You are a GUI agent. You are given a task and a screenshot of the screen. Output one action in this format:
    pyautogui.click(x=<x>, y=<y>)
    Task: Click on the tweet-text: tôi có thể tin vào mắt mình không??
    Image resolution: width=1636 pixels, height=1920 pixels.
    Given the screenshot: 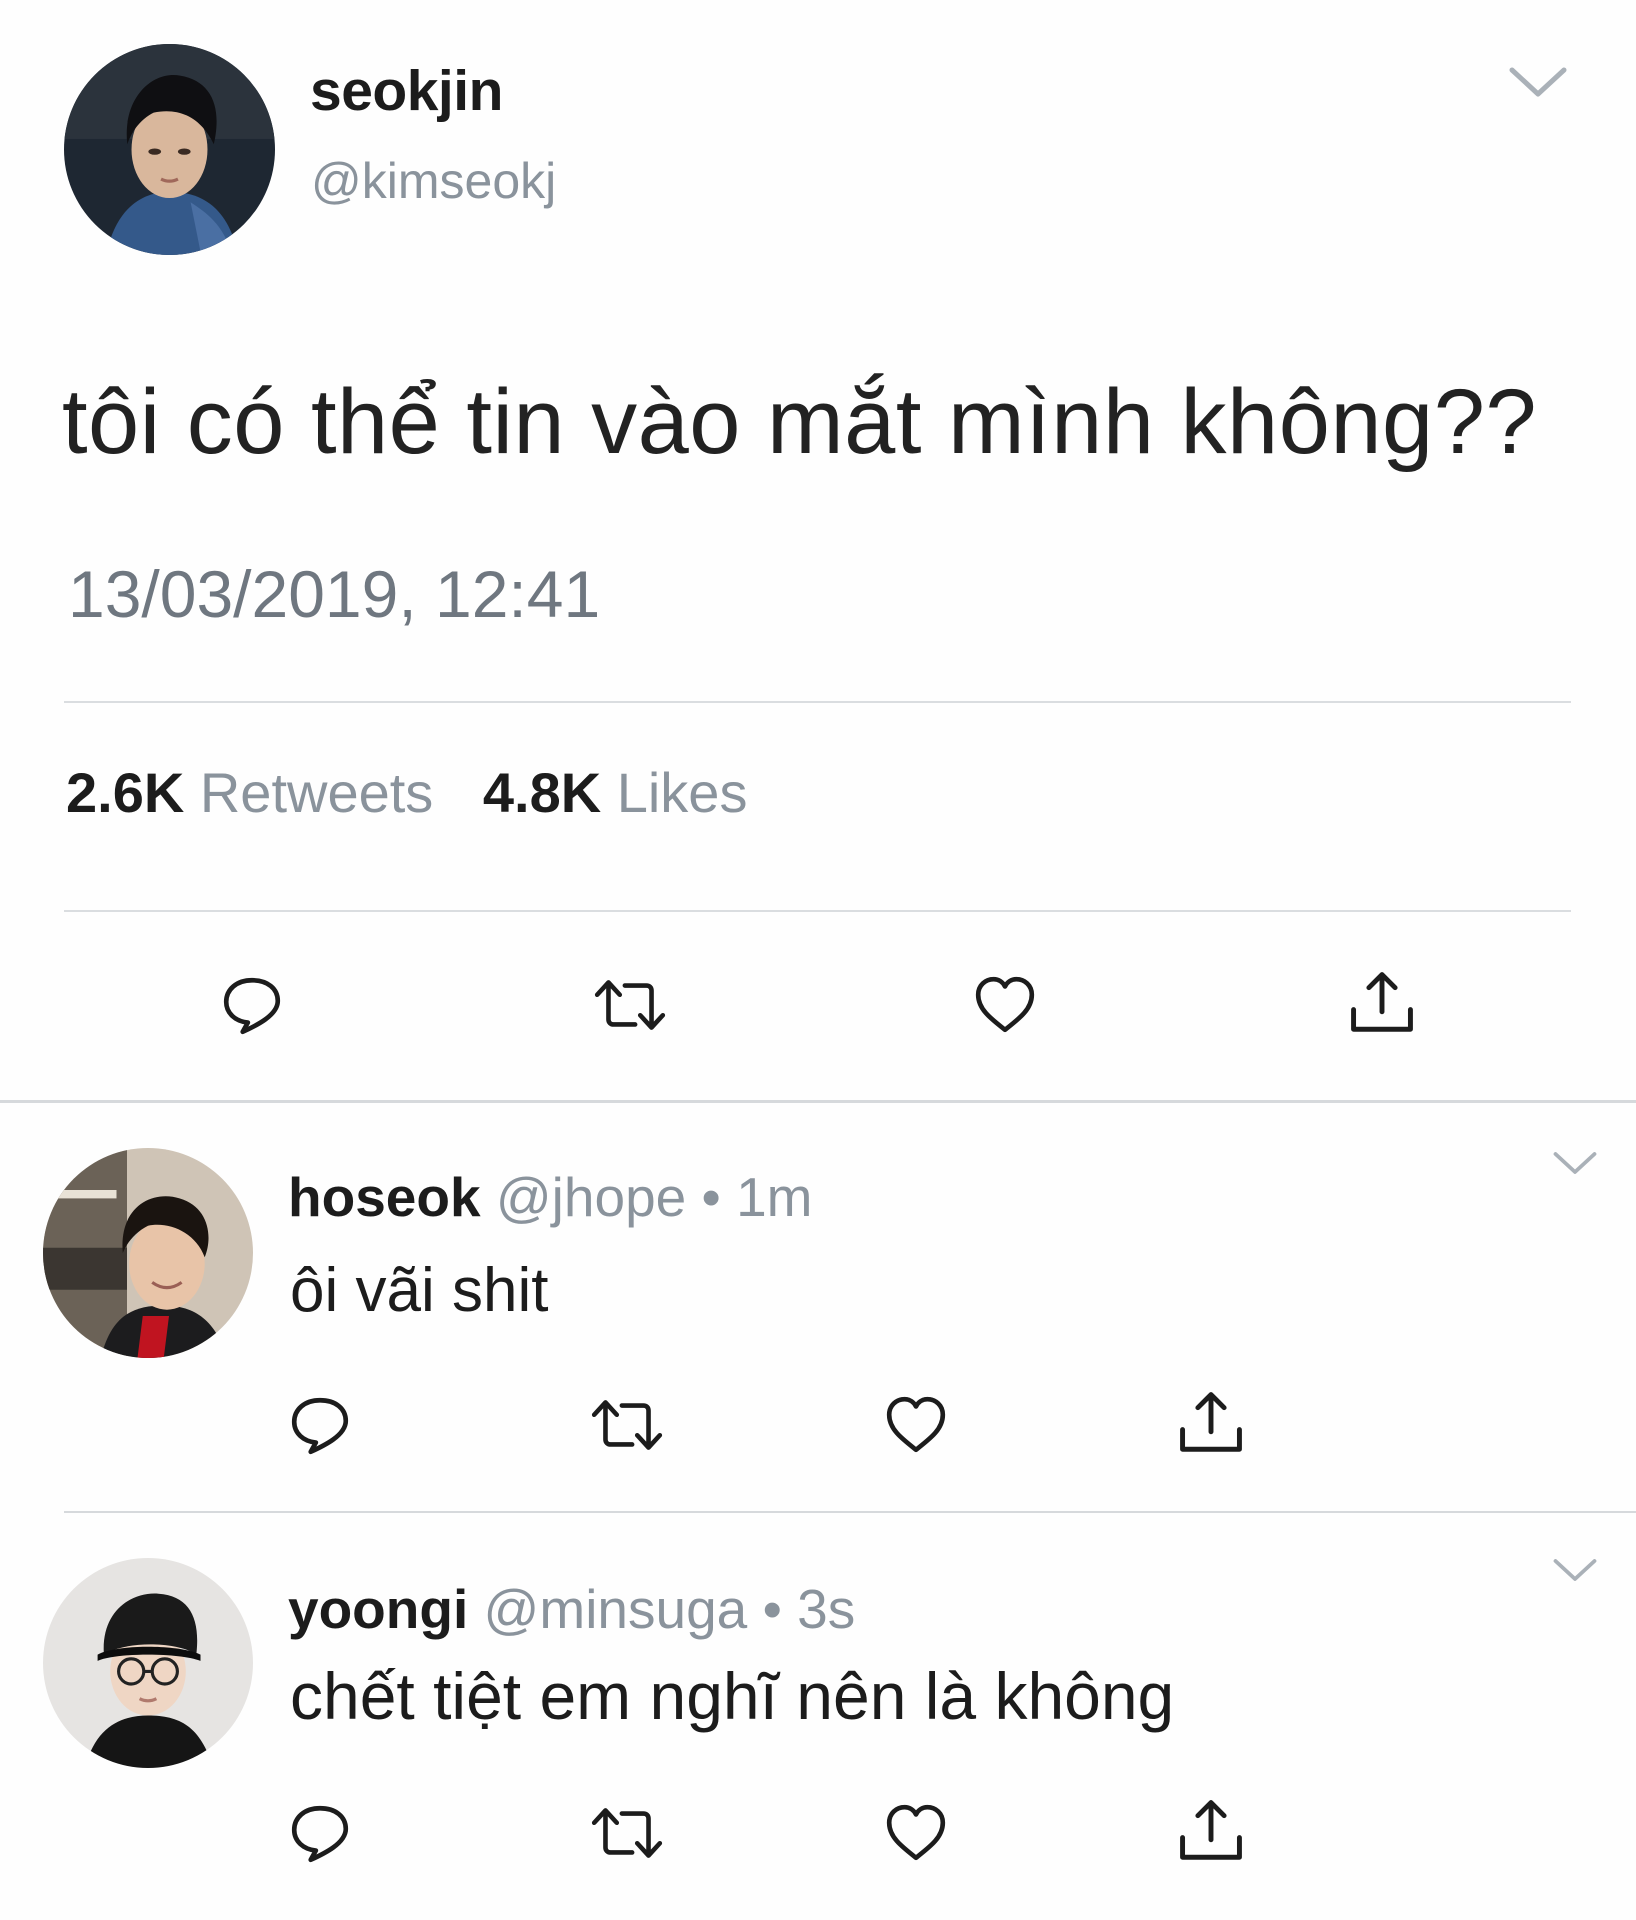 What is the action you would take?
    pyautogui.click(x=800, y=422)
    